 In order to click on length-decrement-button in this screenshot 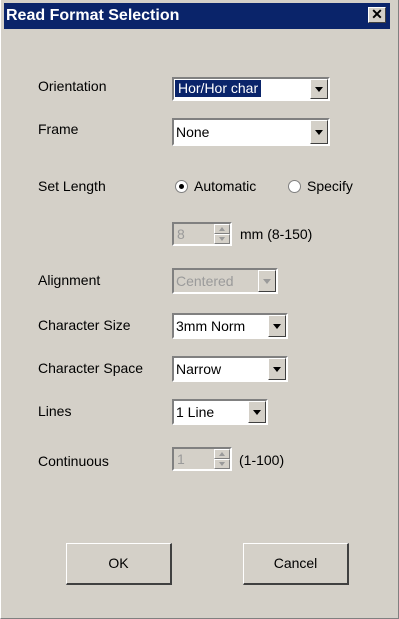, I will do `click(222, 239)`.